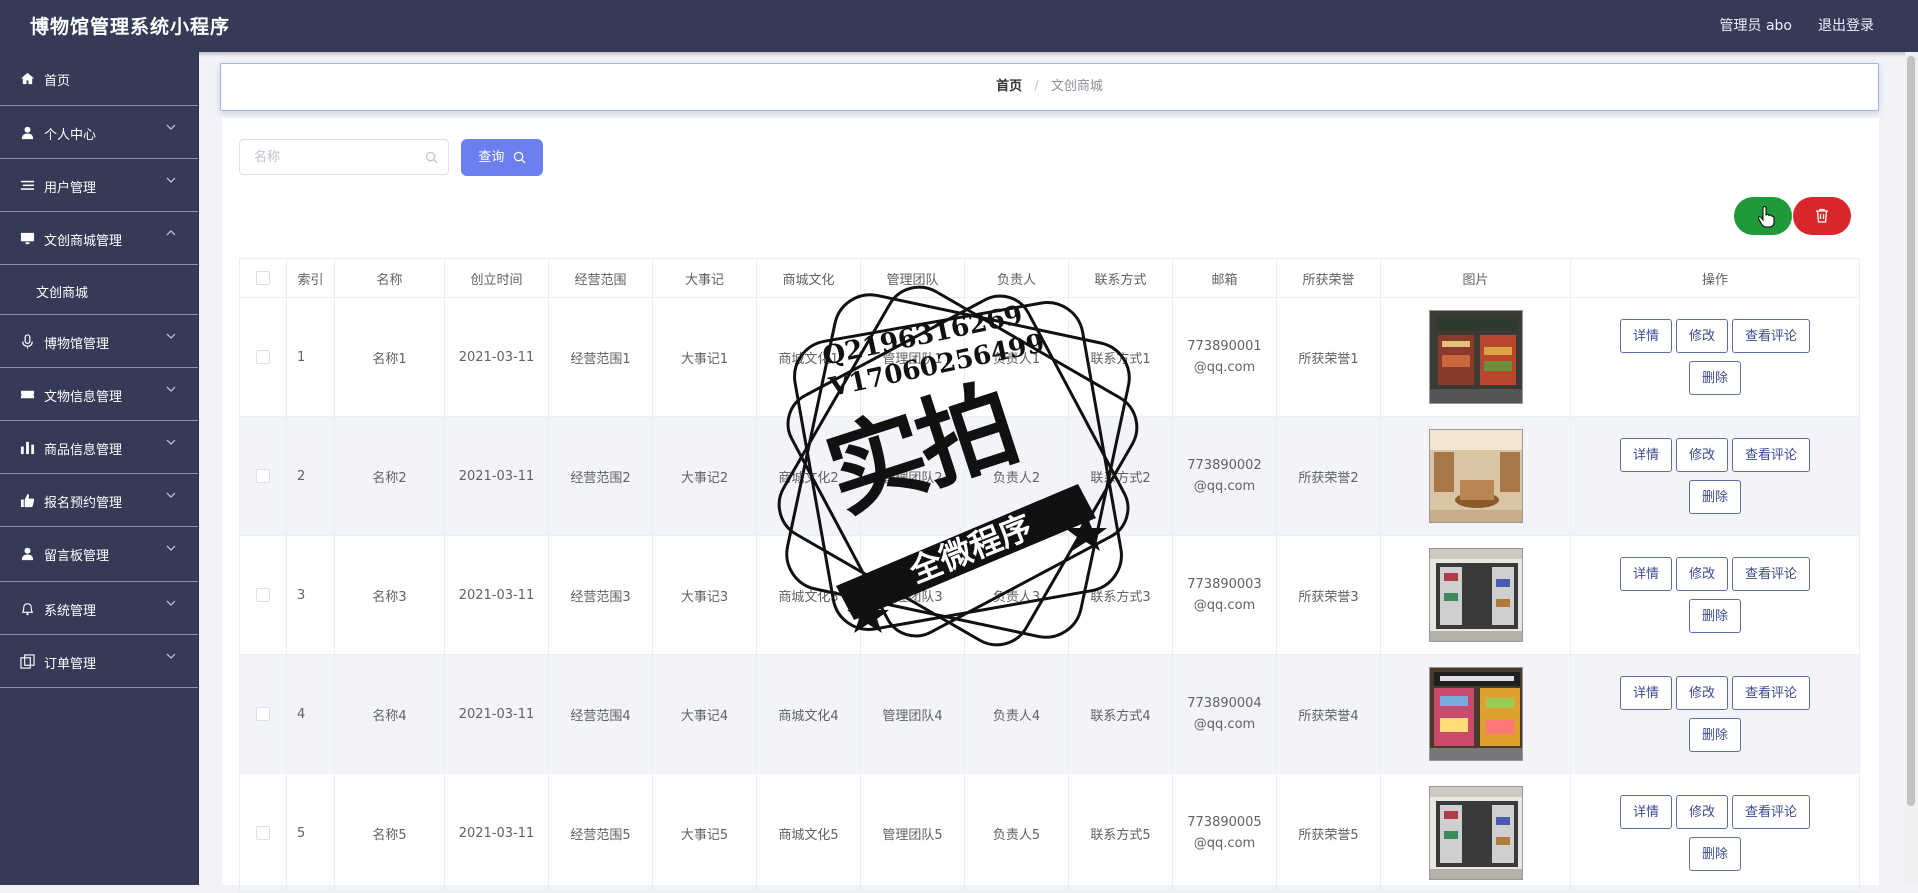 Image resolution: width=1918 pixels, height=893 pixels. Describe the element at coordinates (389, 278) in the screenshot. I see `column-header: 名称` at that location.